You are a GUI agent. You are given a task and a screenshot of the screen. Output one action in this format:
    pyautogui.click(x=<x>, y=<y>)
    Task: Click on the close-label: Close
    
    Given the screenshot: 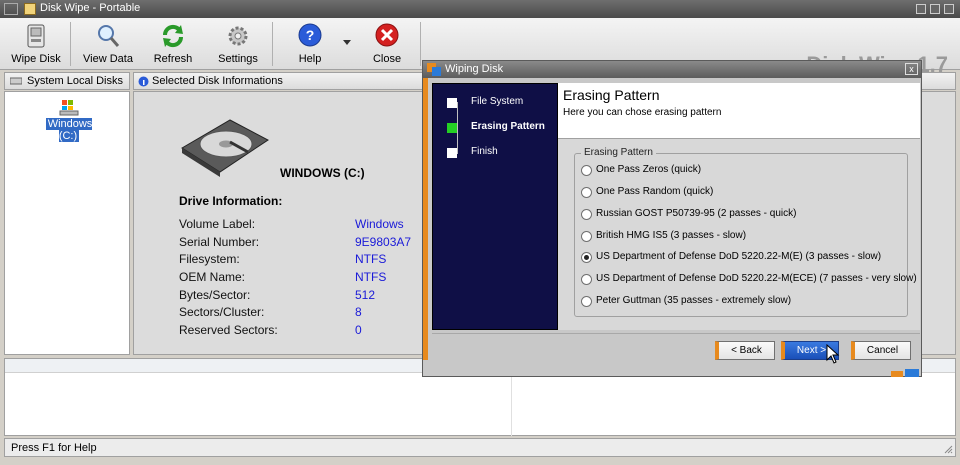 What is the action you would take?
    pyautogui.click(x=387, y=59)
    